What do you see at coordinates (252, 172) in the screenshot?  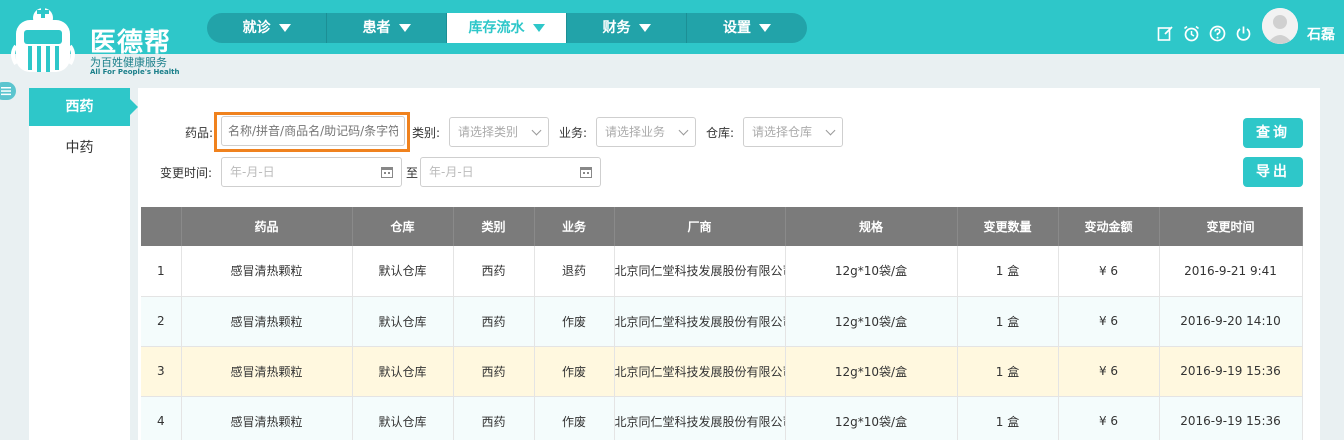 I see `date-from-placeholder: 年-月-日` at bounding box center [252, 172].